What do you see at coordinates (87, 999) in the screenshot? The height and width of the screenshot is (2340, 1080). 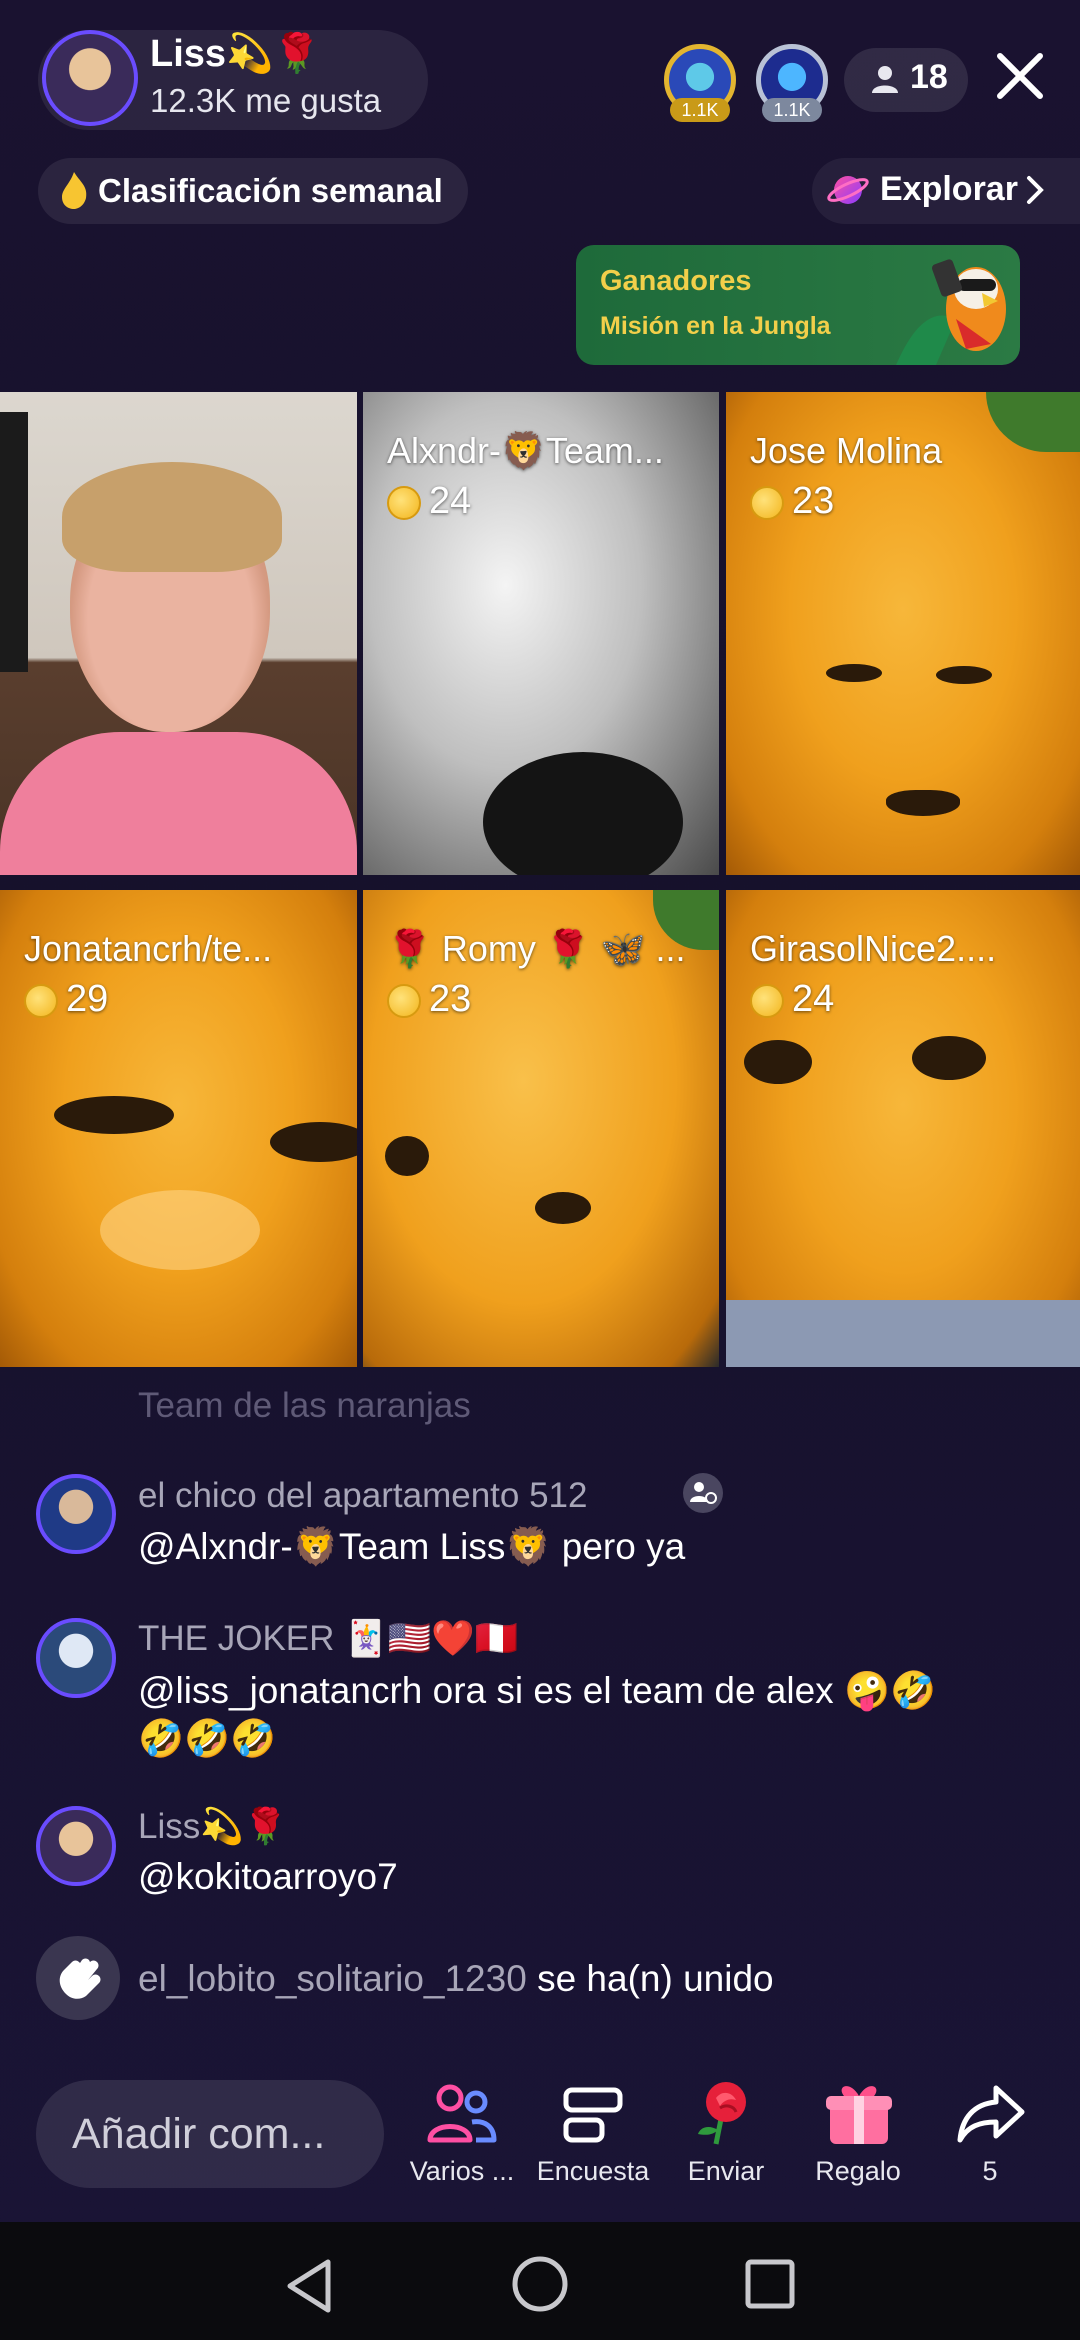 I see `guest-score: 29` at bounding box center [87, 999].